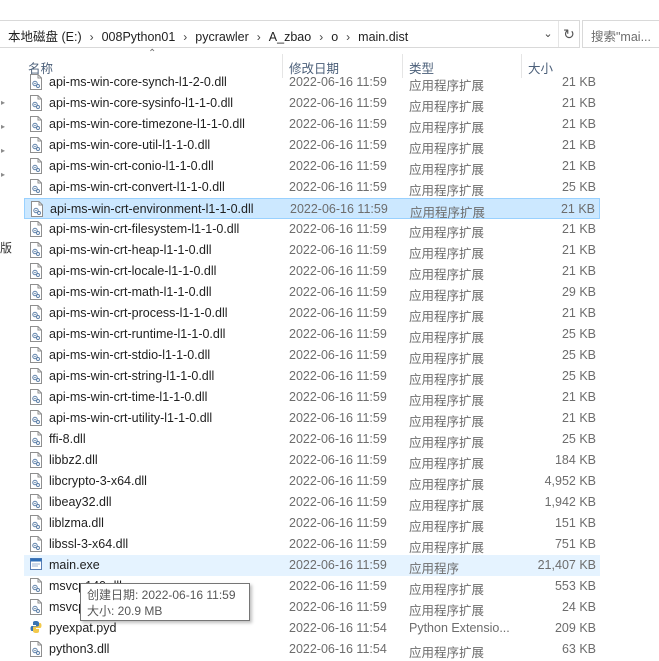  I want to click on file-name: ffi-8.dll, so click(67, 439).